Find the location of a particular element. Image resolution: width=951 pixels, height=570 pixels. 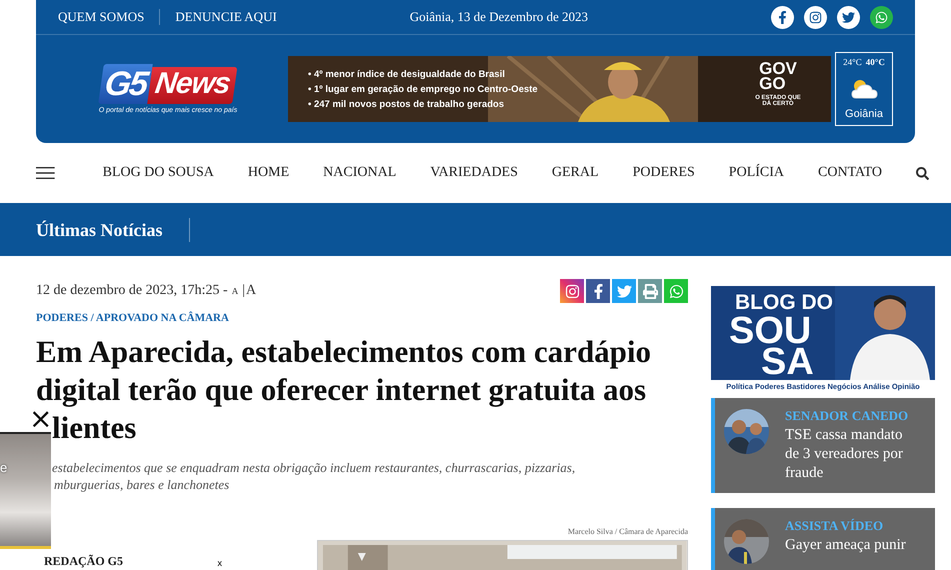

ad-brand: GOV GO is located at coordinates (778, 76).